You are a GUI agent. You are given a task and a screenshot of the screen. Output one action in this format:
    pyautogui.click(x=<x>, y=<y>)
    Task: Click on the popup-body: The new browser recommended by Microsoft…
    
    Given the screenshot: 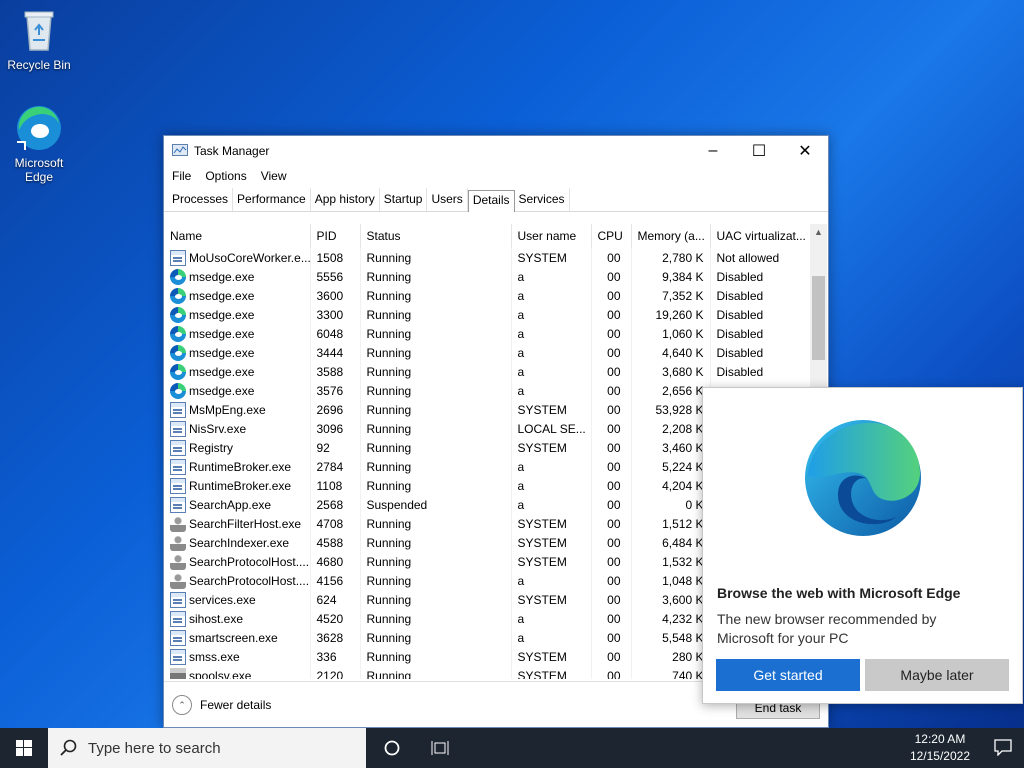 What is the action you would take?
    pyautogui.click(x=827, y=628)
    